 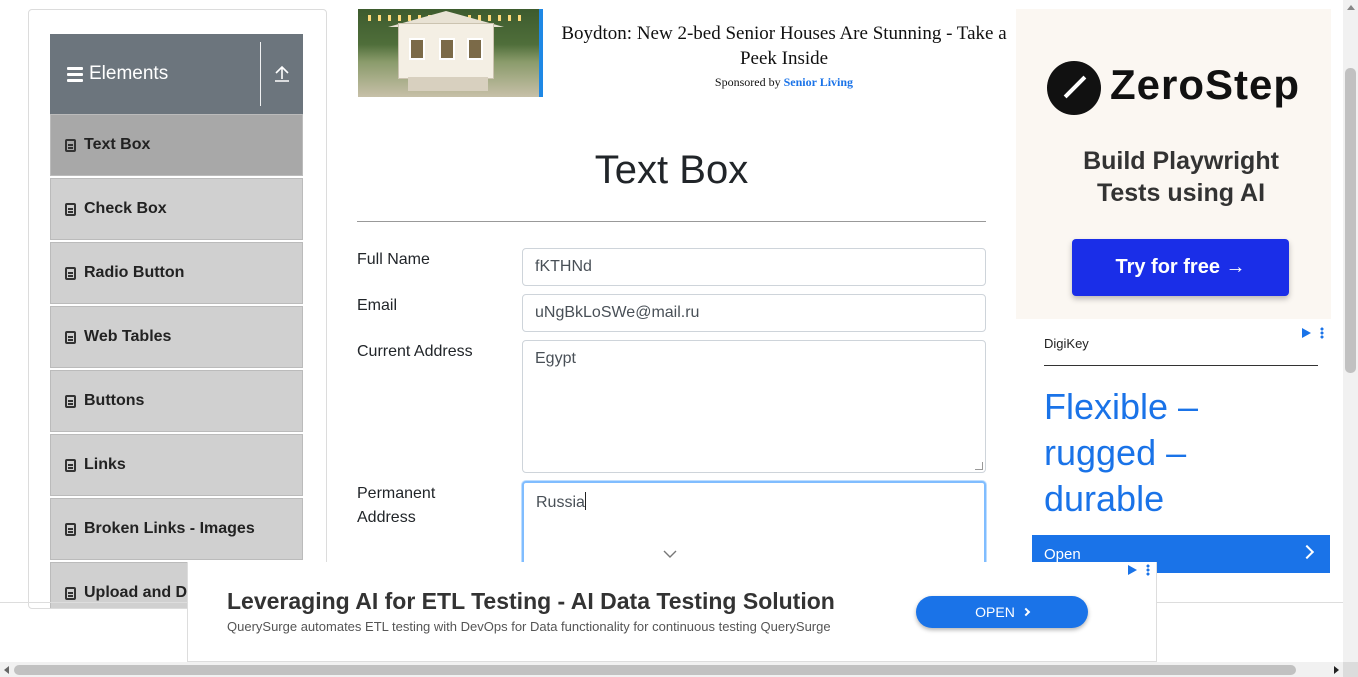 I want to click on elements-group-header: Elements, so click(x=176, y=74).